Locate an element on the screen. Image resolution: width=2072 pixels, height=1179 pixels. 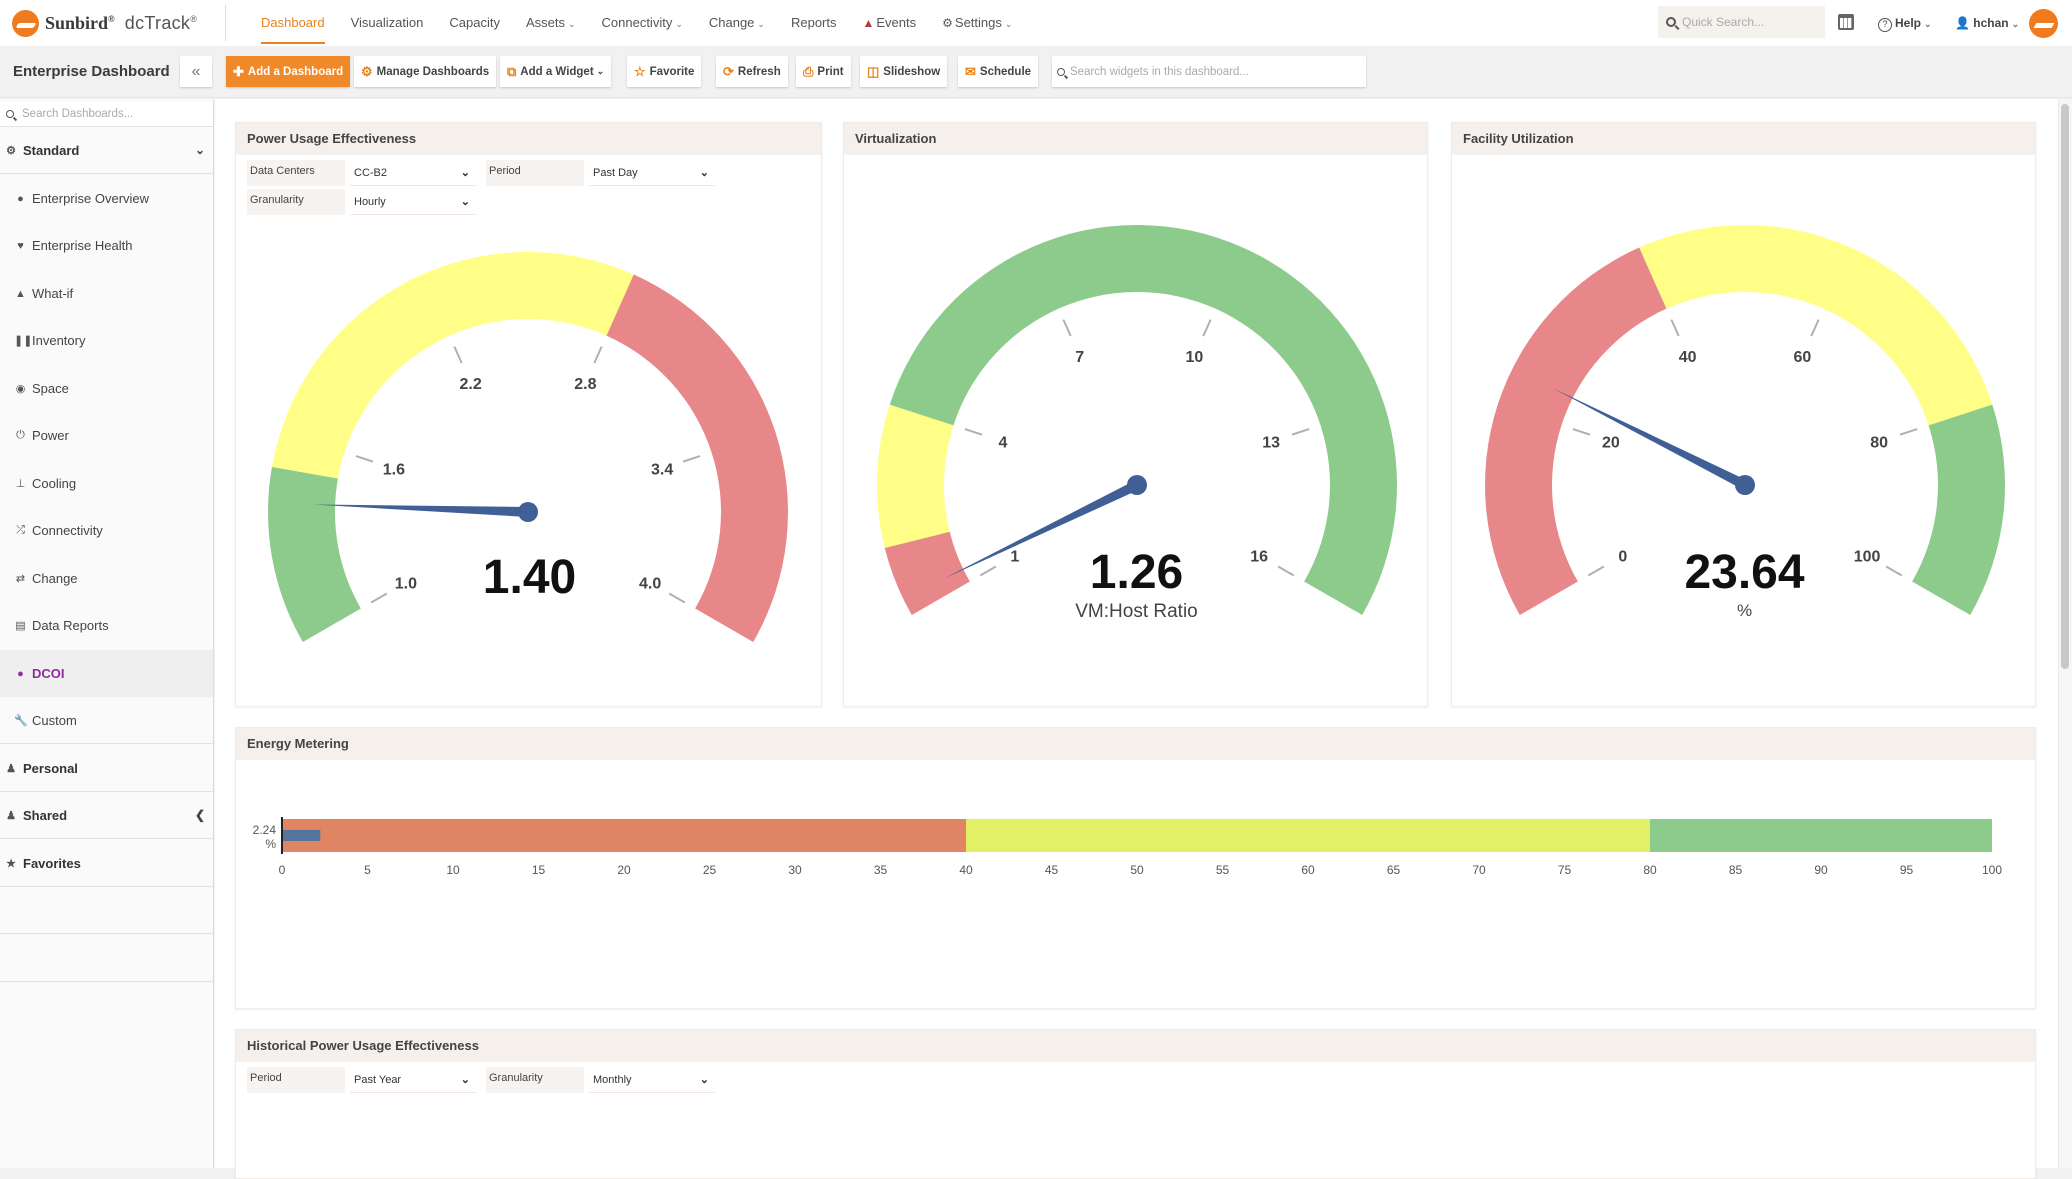
nav-capacity: Capacity is located at coordinates (474, 23).